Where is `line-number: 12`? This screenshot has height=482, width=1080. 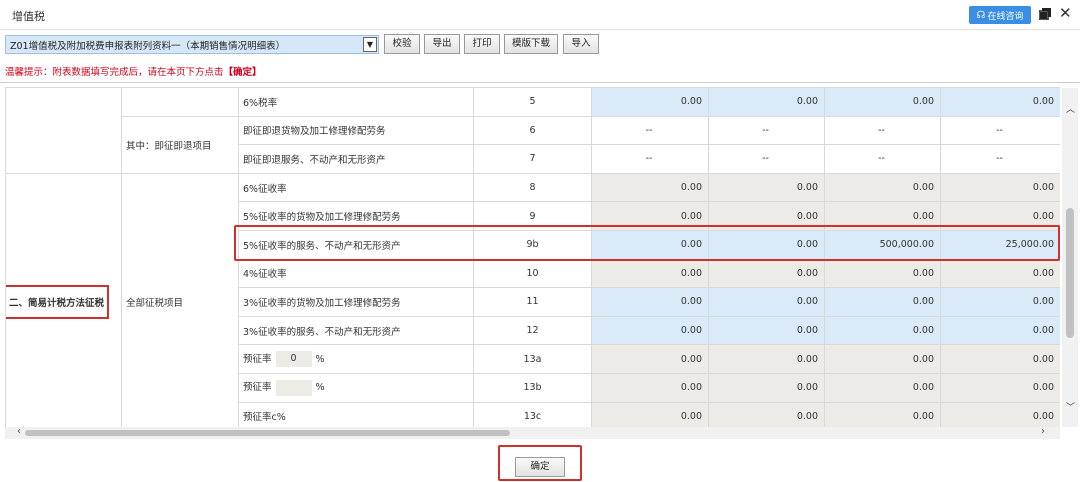
line-number: 12 is located at coordinates (532, 330).